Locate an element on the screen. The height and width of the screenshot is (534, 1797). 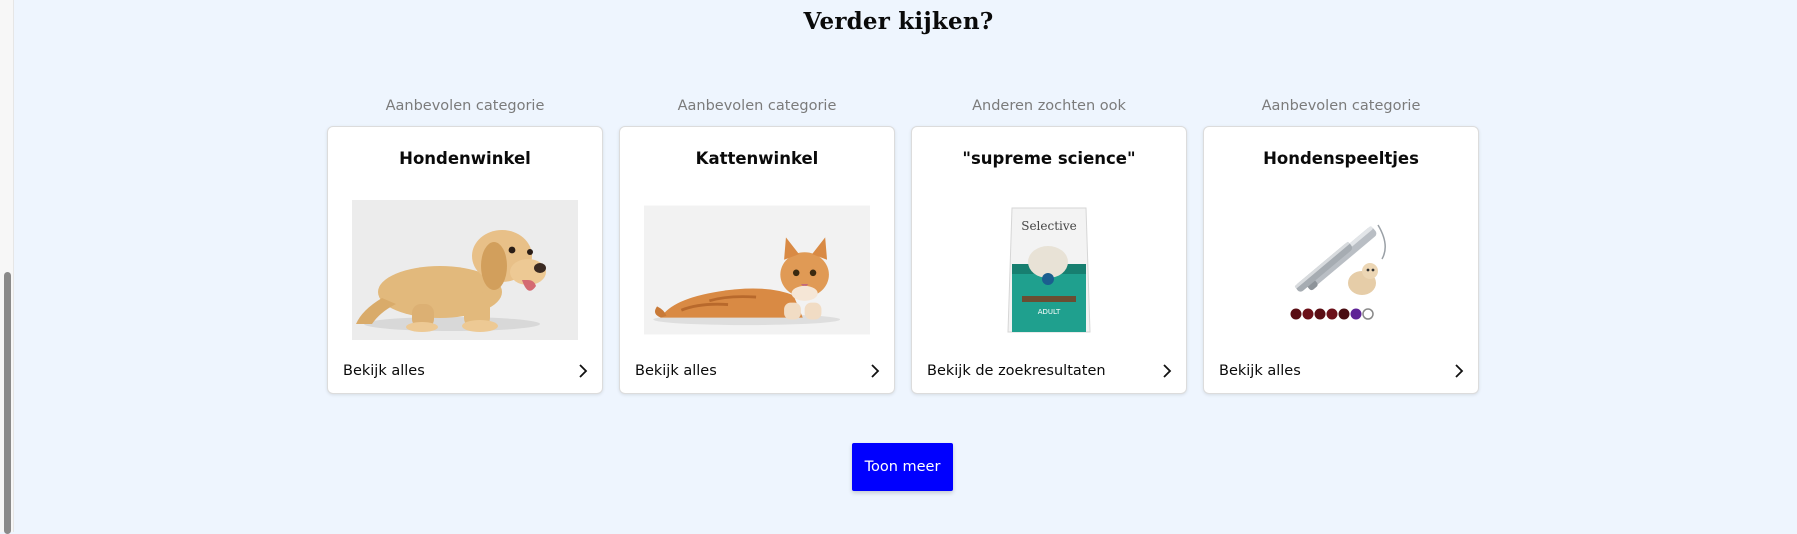
card-title: Hondenspeeltjes is located at coordinates (1341, 158).